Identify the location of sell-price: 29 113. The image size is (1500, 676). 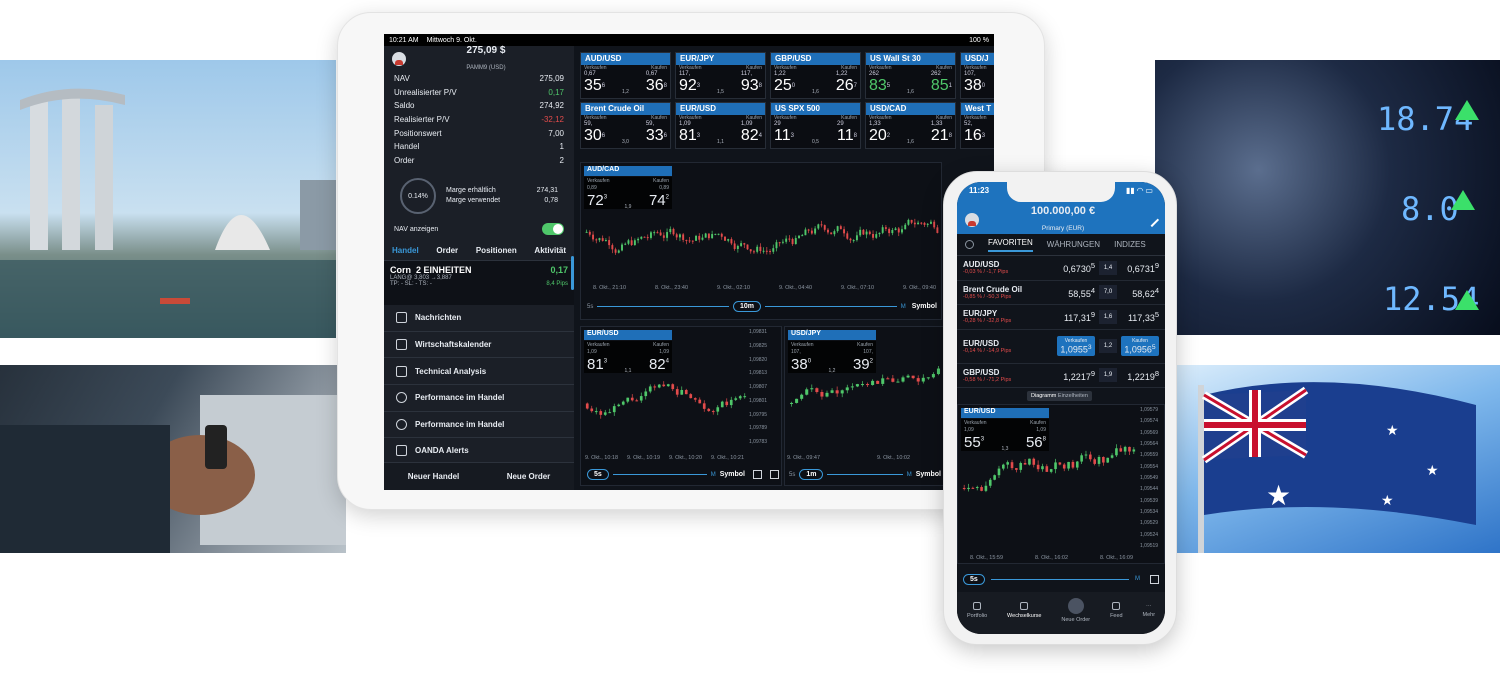
(784, 133).